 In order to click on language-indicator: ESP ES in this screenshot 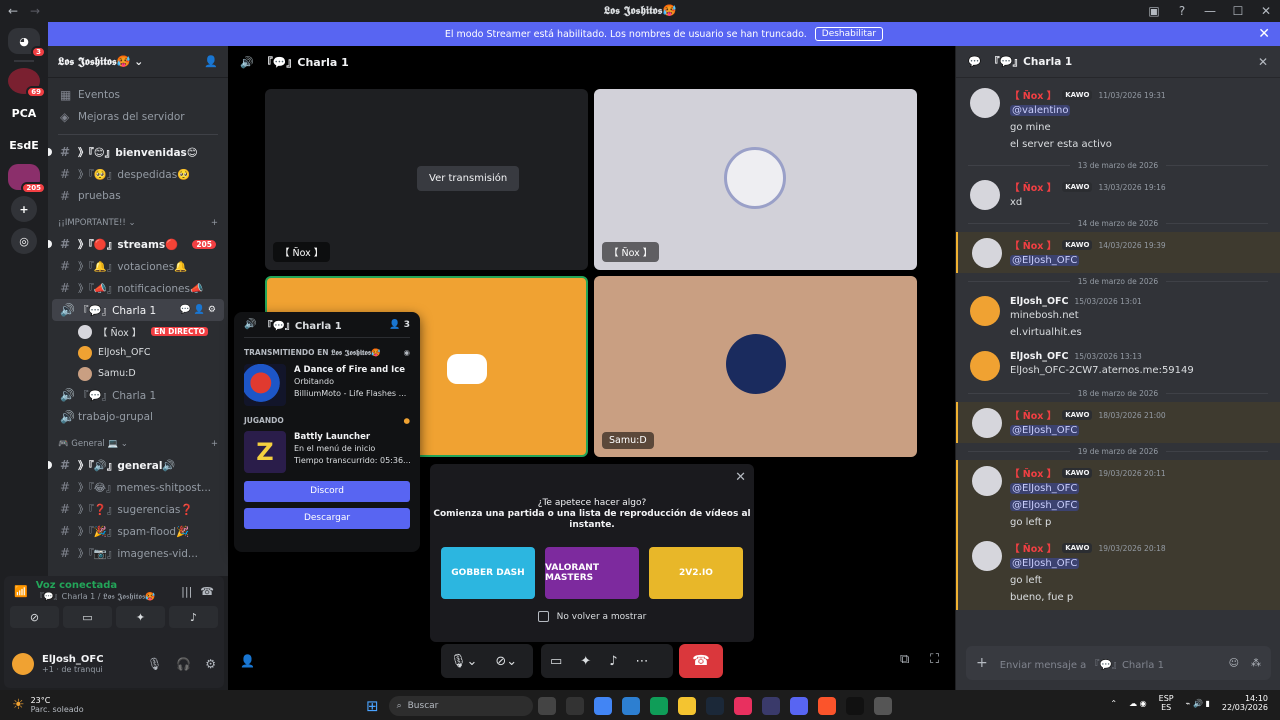, I will do `click(1166, 703)`.